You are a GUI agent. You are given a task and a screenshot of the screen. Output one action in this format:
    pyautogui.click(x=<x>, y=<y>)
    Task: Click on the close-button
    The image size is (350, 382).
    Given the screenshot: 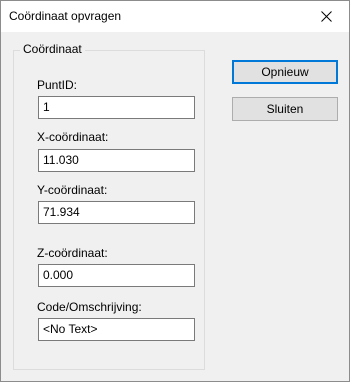 What is the action you would take?
    pyautogui.click(x=326, y=16)
    